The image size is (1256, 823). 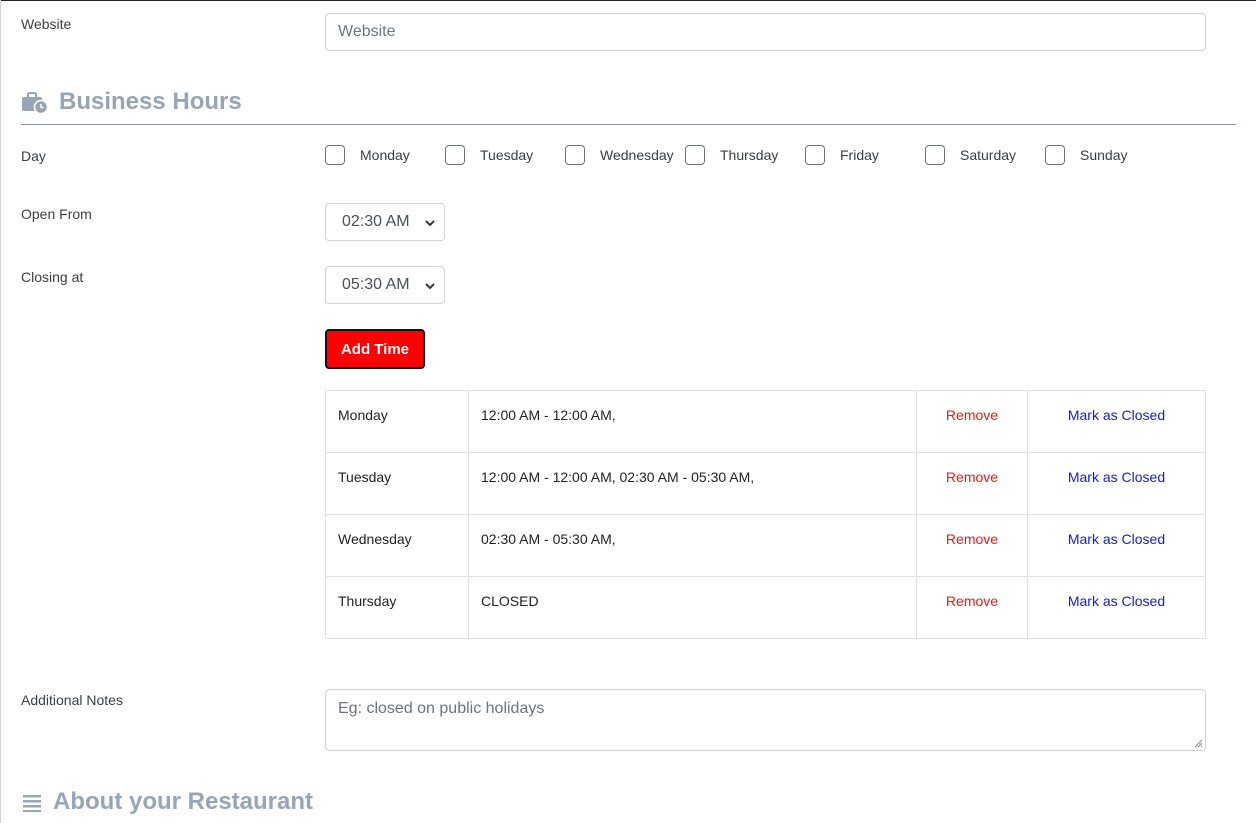 What do you see at coordinates (150, 101) in the screenshot?
I see `business-hours-title: Business Hours` at bounding box center [150, 101].